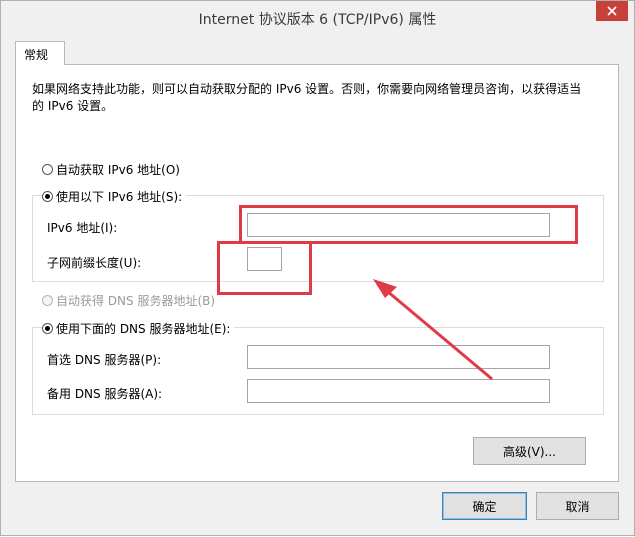 This screenshot has width=635, height=537. Describe the element at coordinates (82, 228) in the screenshot. I see `ipv6-address-label: IPv6 地址(I):` at that location.